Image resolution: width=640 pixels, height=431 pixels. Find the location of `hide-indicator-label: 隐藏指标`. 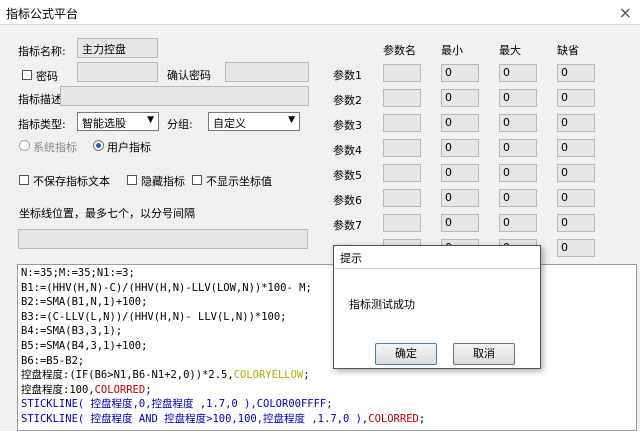

hide-indicator-label: 隐藏指标 is located at coordinates (163, 181).